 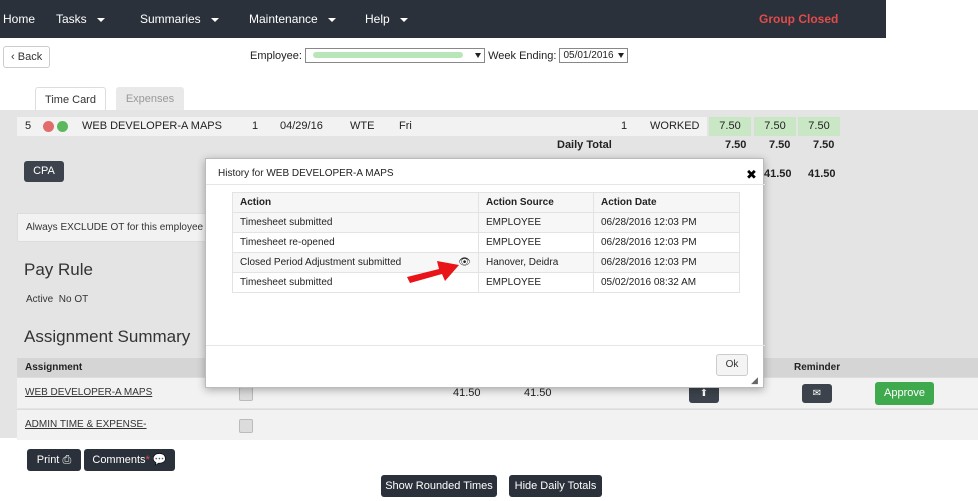 What do you see at coordinates (306, 173) in the screenshot?
I see `modal-title: History for WEB DEVELOPER-A MAPS` at bounding box center [306, 173].